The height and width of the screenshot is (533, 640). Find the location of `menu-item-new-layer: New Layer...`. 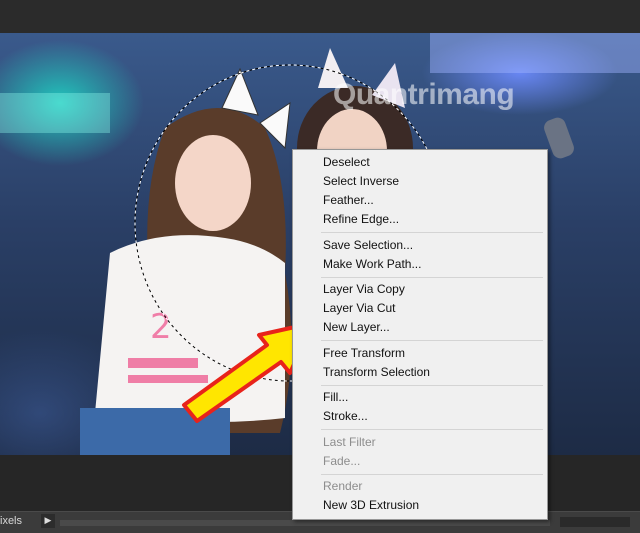

menu-item-new-layer: New Layer... is located at coordinates (356, 327).